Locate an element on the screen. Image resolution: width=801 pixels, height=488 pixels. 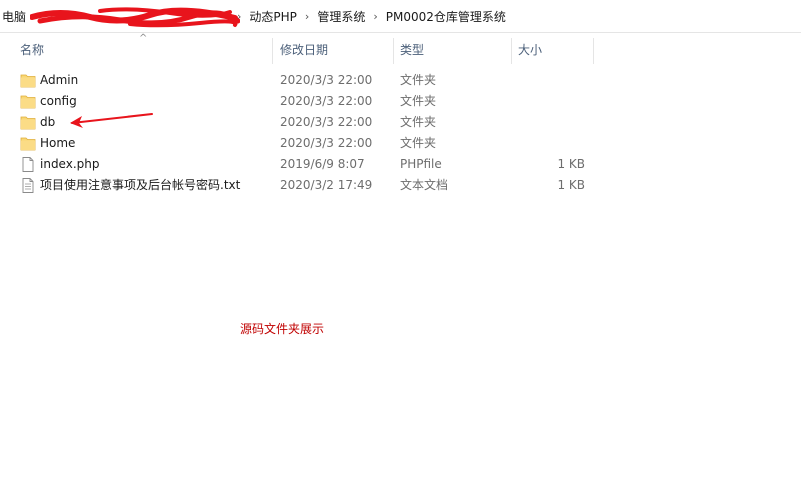
list-item-home: Home 2020/3/3 22:00 文件夹 is located at coordinates (400, 143).